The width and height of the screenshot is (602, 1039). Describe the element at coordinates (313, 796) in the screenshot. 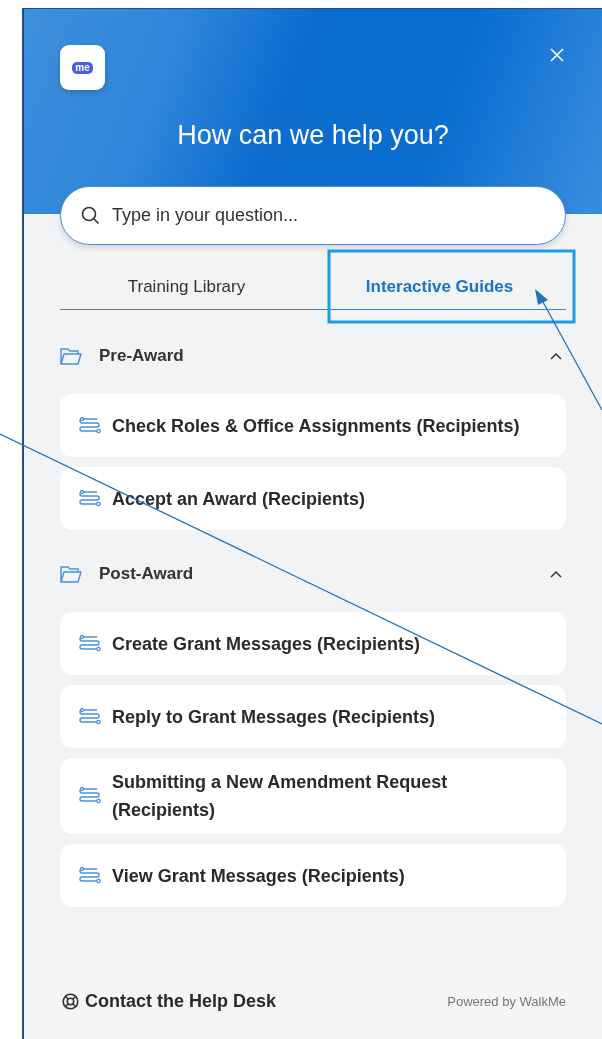

I see `guide-item: Submitting a New Amendment Request (Recipients)` at that location.